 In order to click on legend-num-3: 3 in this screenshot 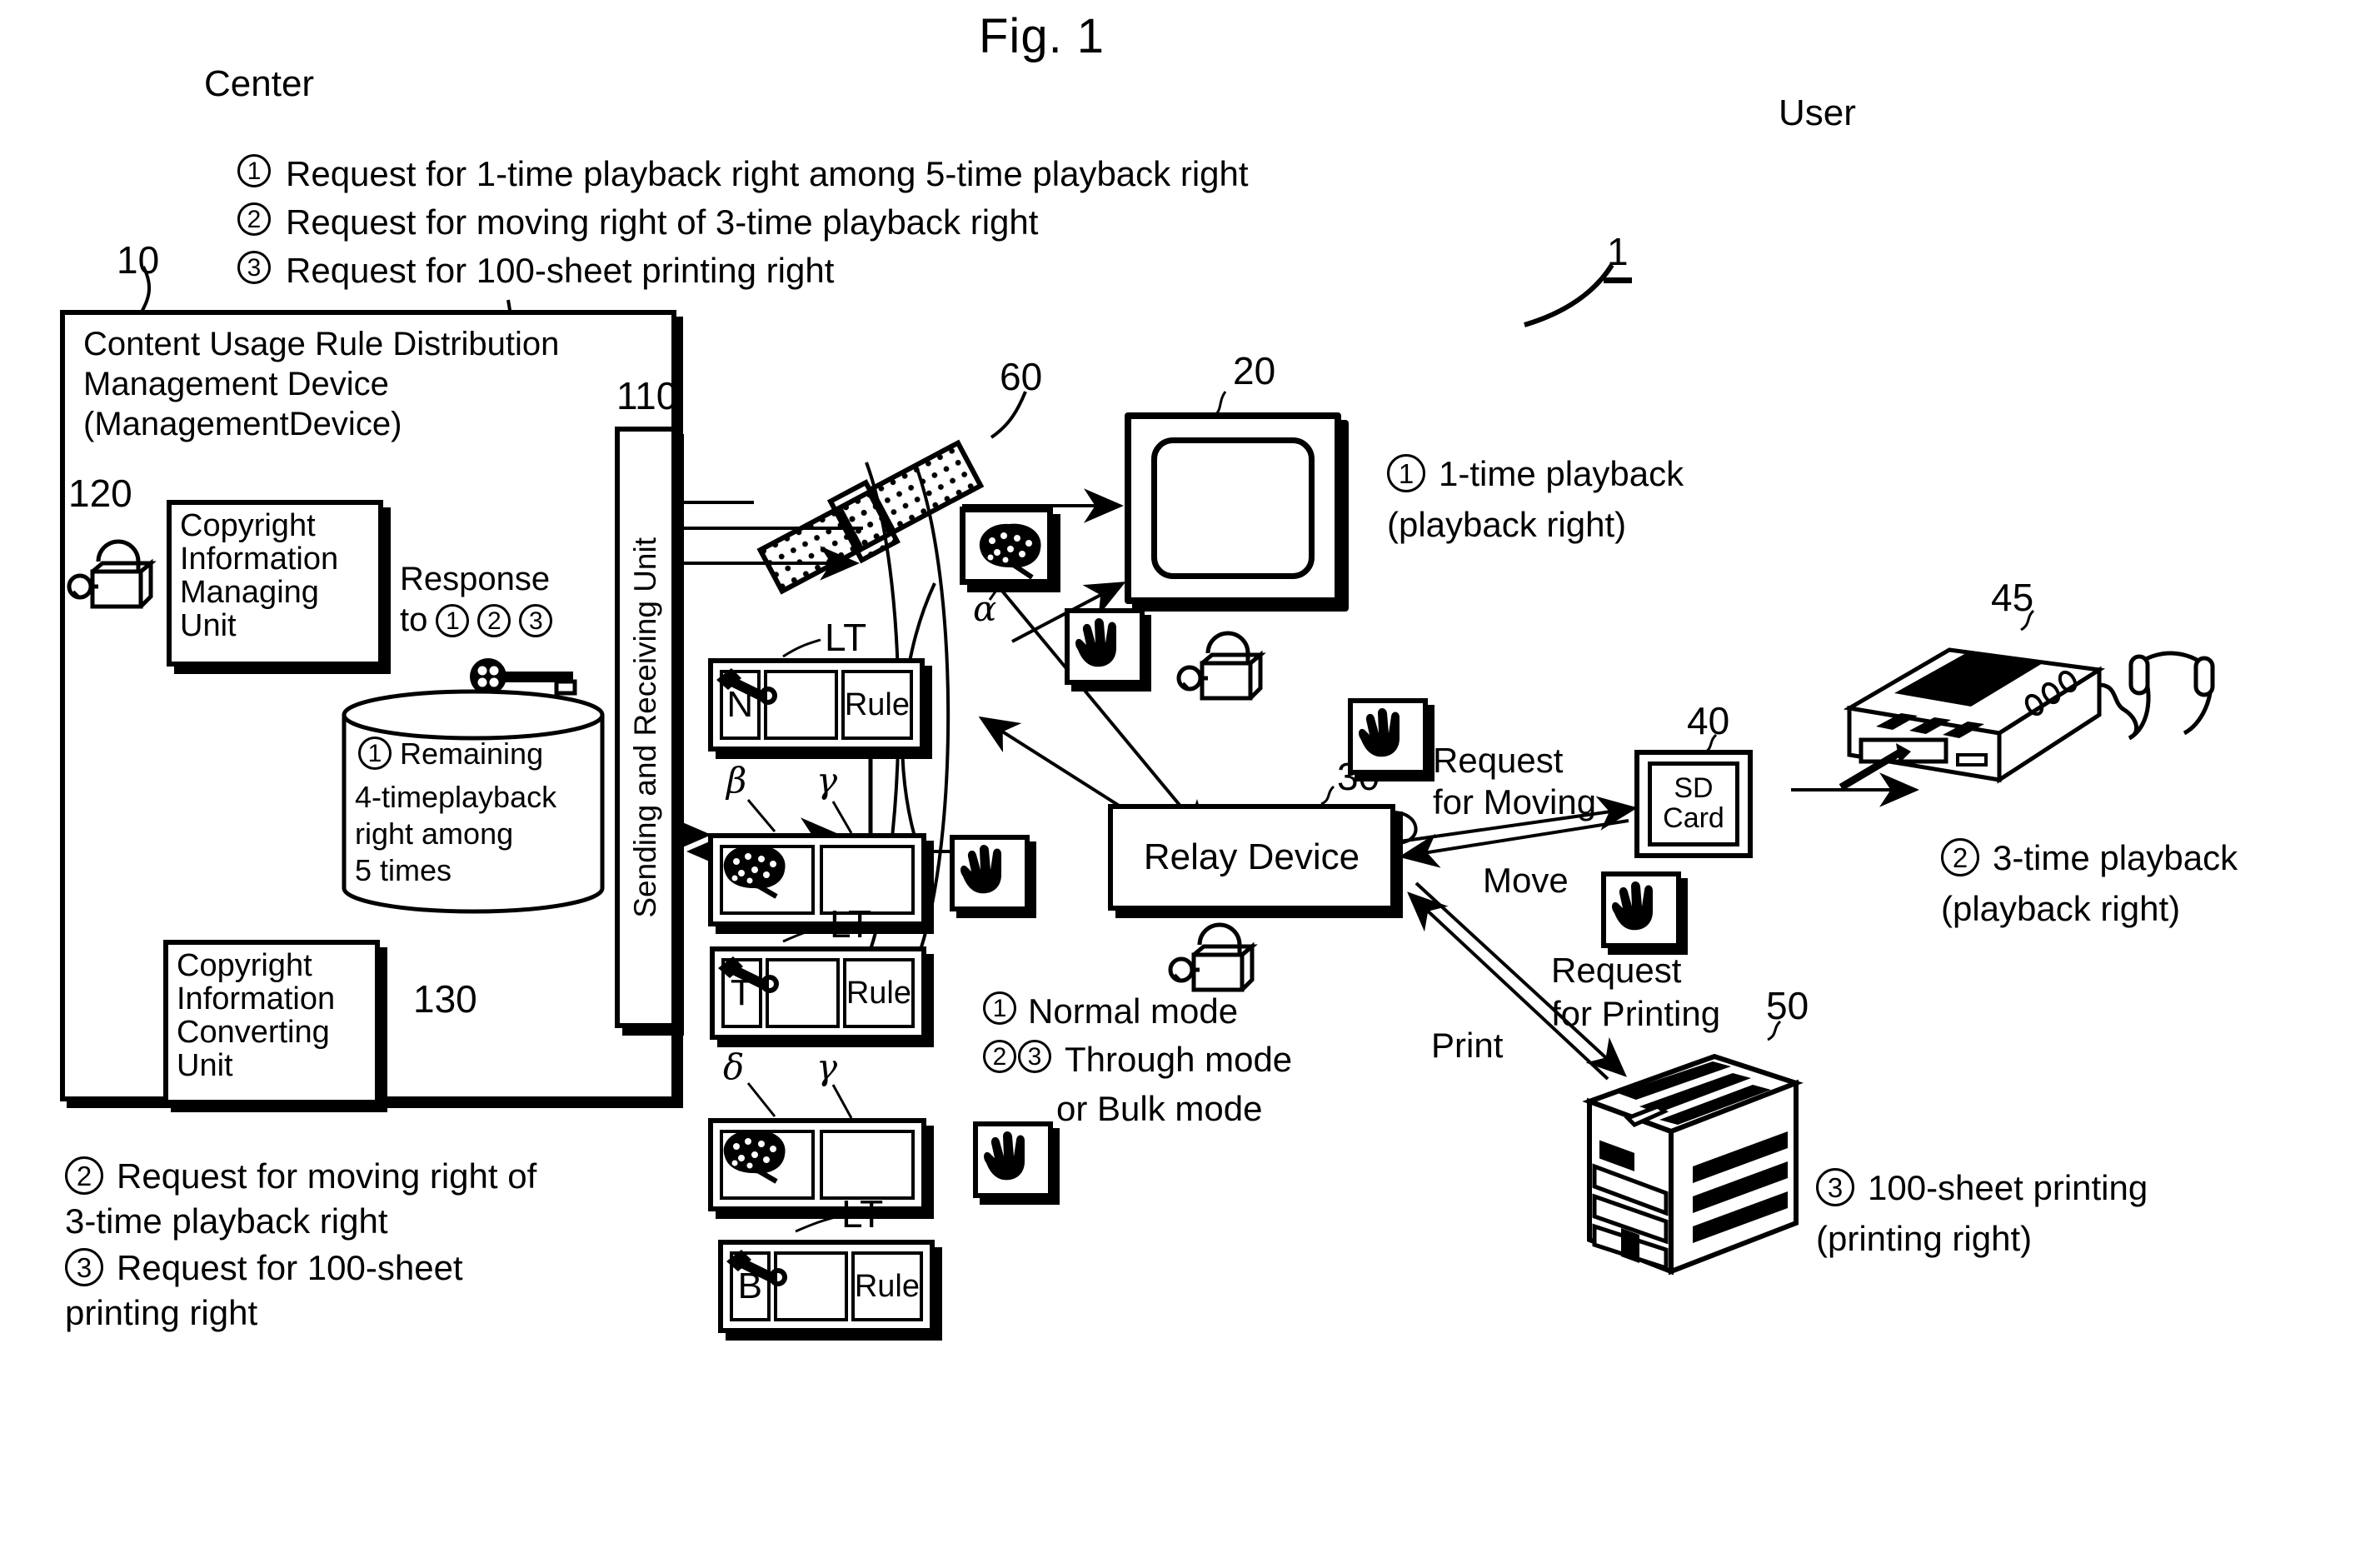, I will do `click(254, 267)`.